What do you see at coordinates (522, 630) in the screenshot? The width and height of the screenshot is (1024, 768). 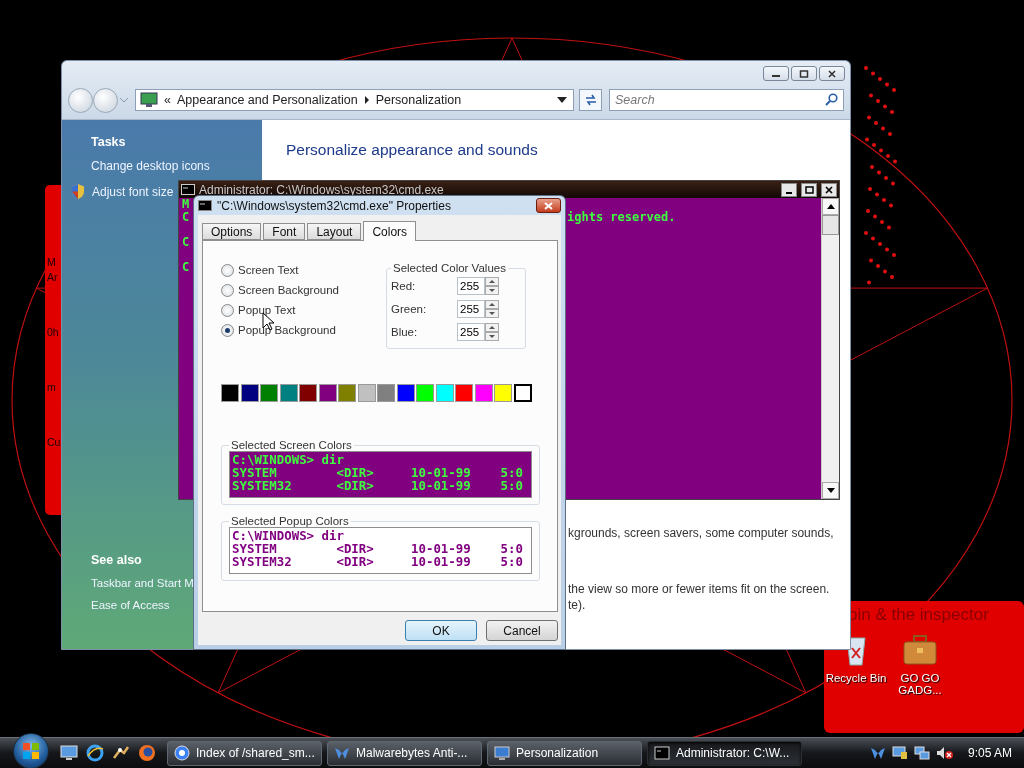 I see `cancel-button: Cancel` at bounding box center [522, 630].